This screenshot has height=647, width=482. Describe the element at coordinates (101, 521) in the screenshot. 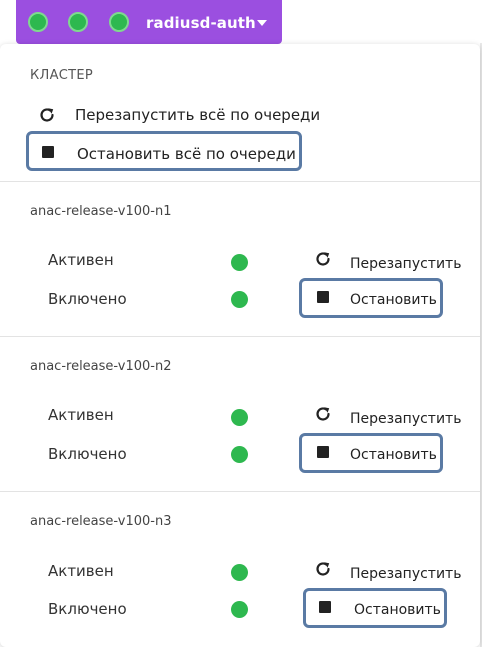

I see `node-name: anac-release-v100-n3` at that location.